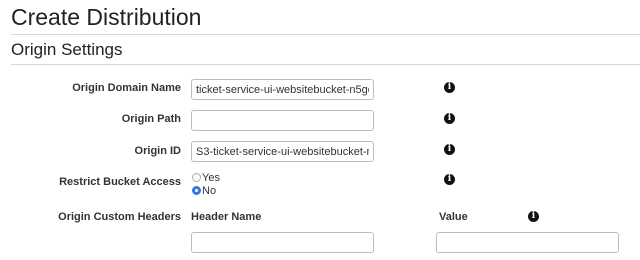 This screenshot has width=640, height=260. What do you see at coordinates (211, 178) in the screenshot?
I see `radio-yes-label: Yes` at bounding box center [211, 178].